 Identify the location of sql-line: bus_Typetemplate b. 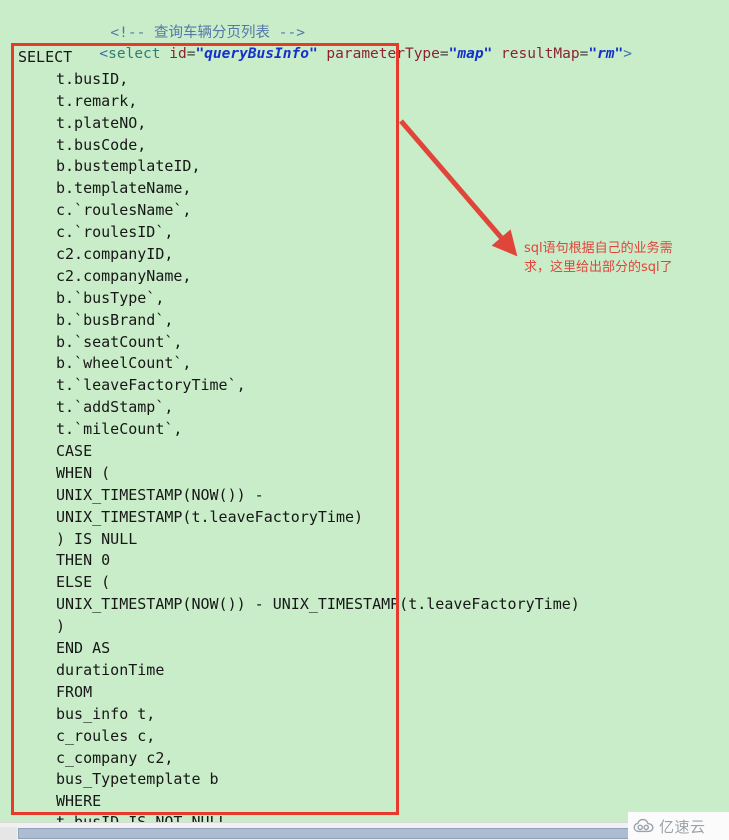
(137, 779).